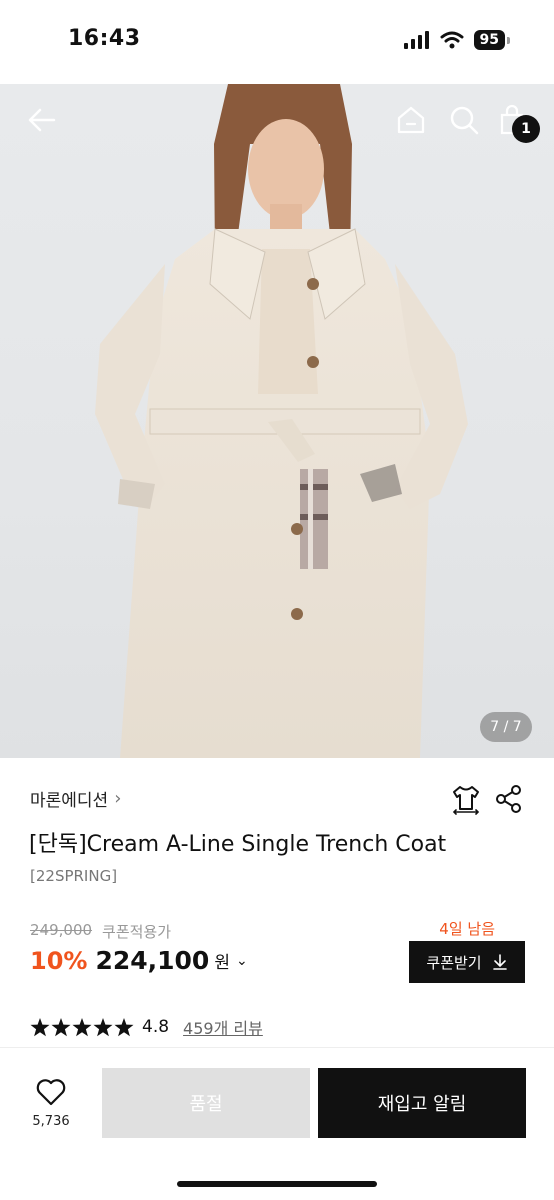 This screenshot has height=1200, width=554. What do you see at coordinates (499, 962) in the screenshot?
I see `download-icon` at bounding box center [499, 962].